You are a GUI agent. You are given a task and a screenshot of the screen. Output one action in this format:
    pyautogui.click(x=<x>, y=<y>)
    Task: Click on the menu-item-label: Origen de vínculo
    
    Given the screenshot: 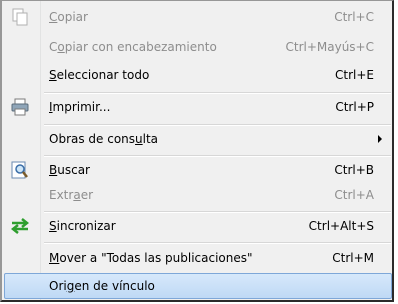 What is the action you would take?
    pyautogui.click(x=102, y=286)
    